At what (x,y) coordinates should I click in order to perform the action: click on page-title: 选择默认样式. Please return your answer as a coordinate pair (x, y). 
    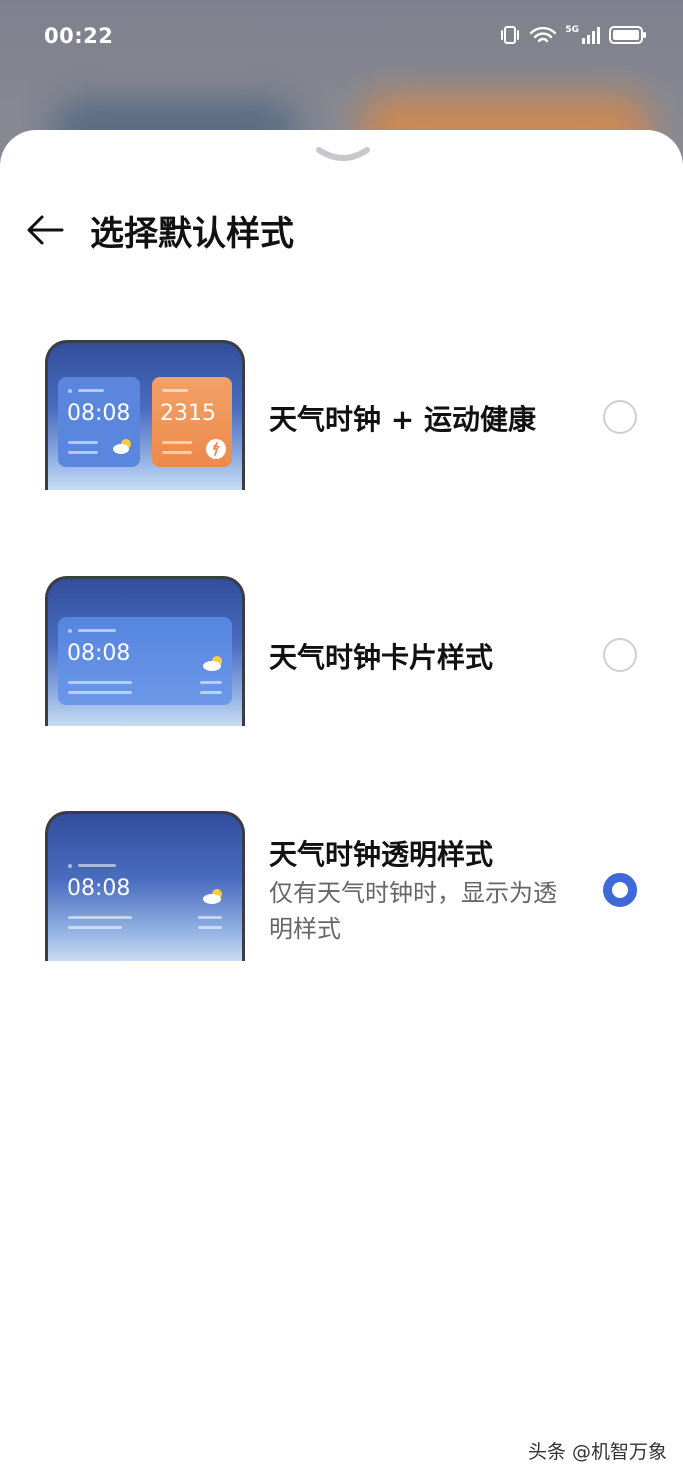
    Looking at the image, I should click on (192, 234).